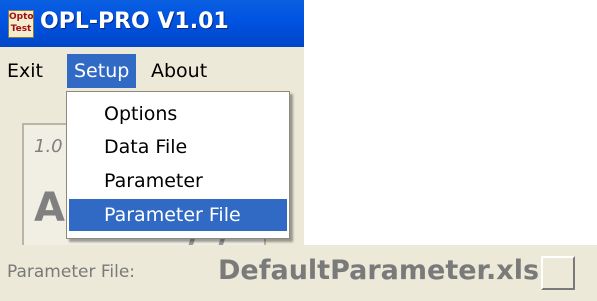  What do you see at coordinates (558, 273) in the screenshot?
I see `browse-parameter-file-button` at bounding box center [558, 273].